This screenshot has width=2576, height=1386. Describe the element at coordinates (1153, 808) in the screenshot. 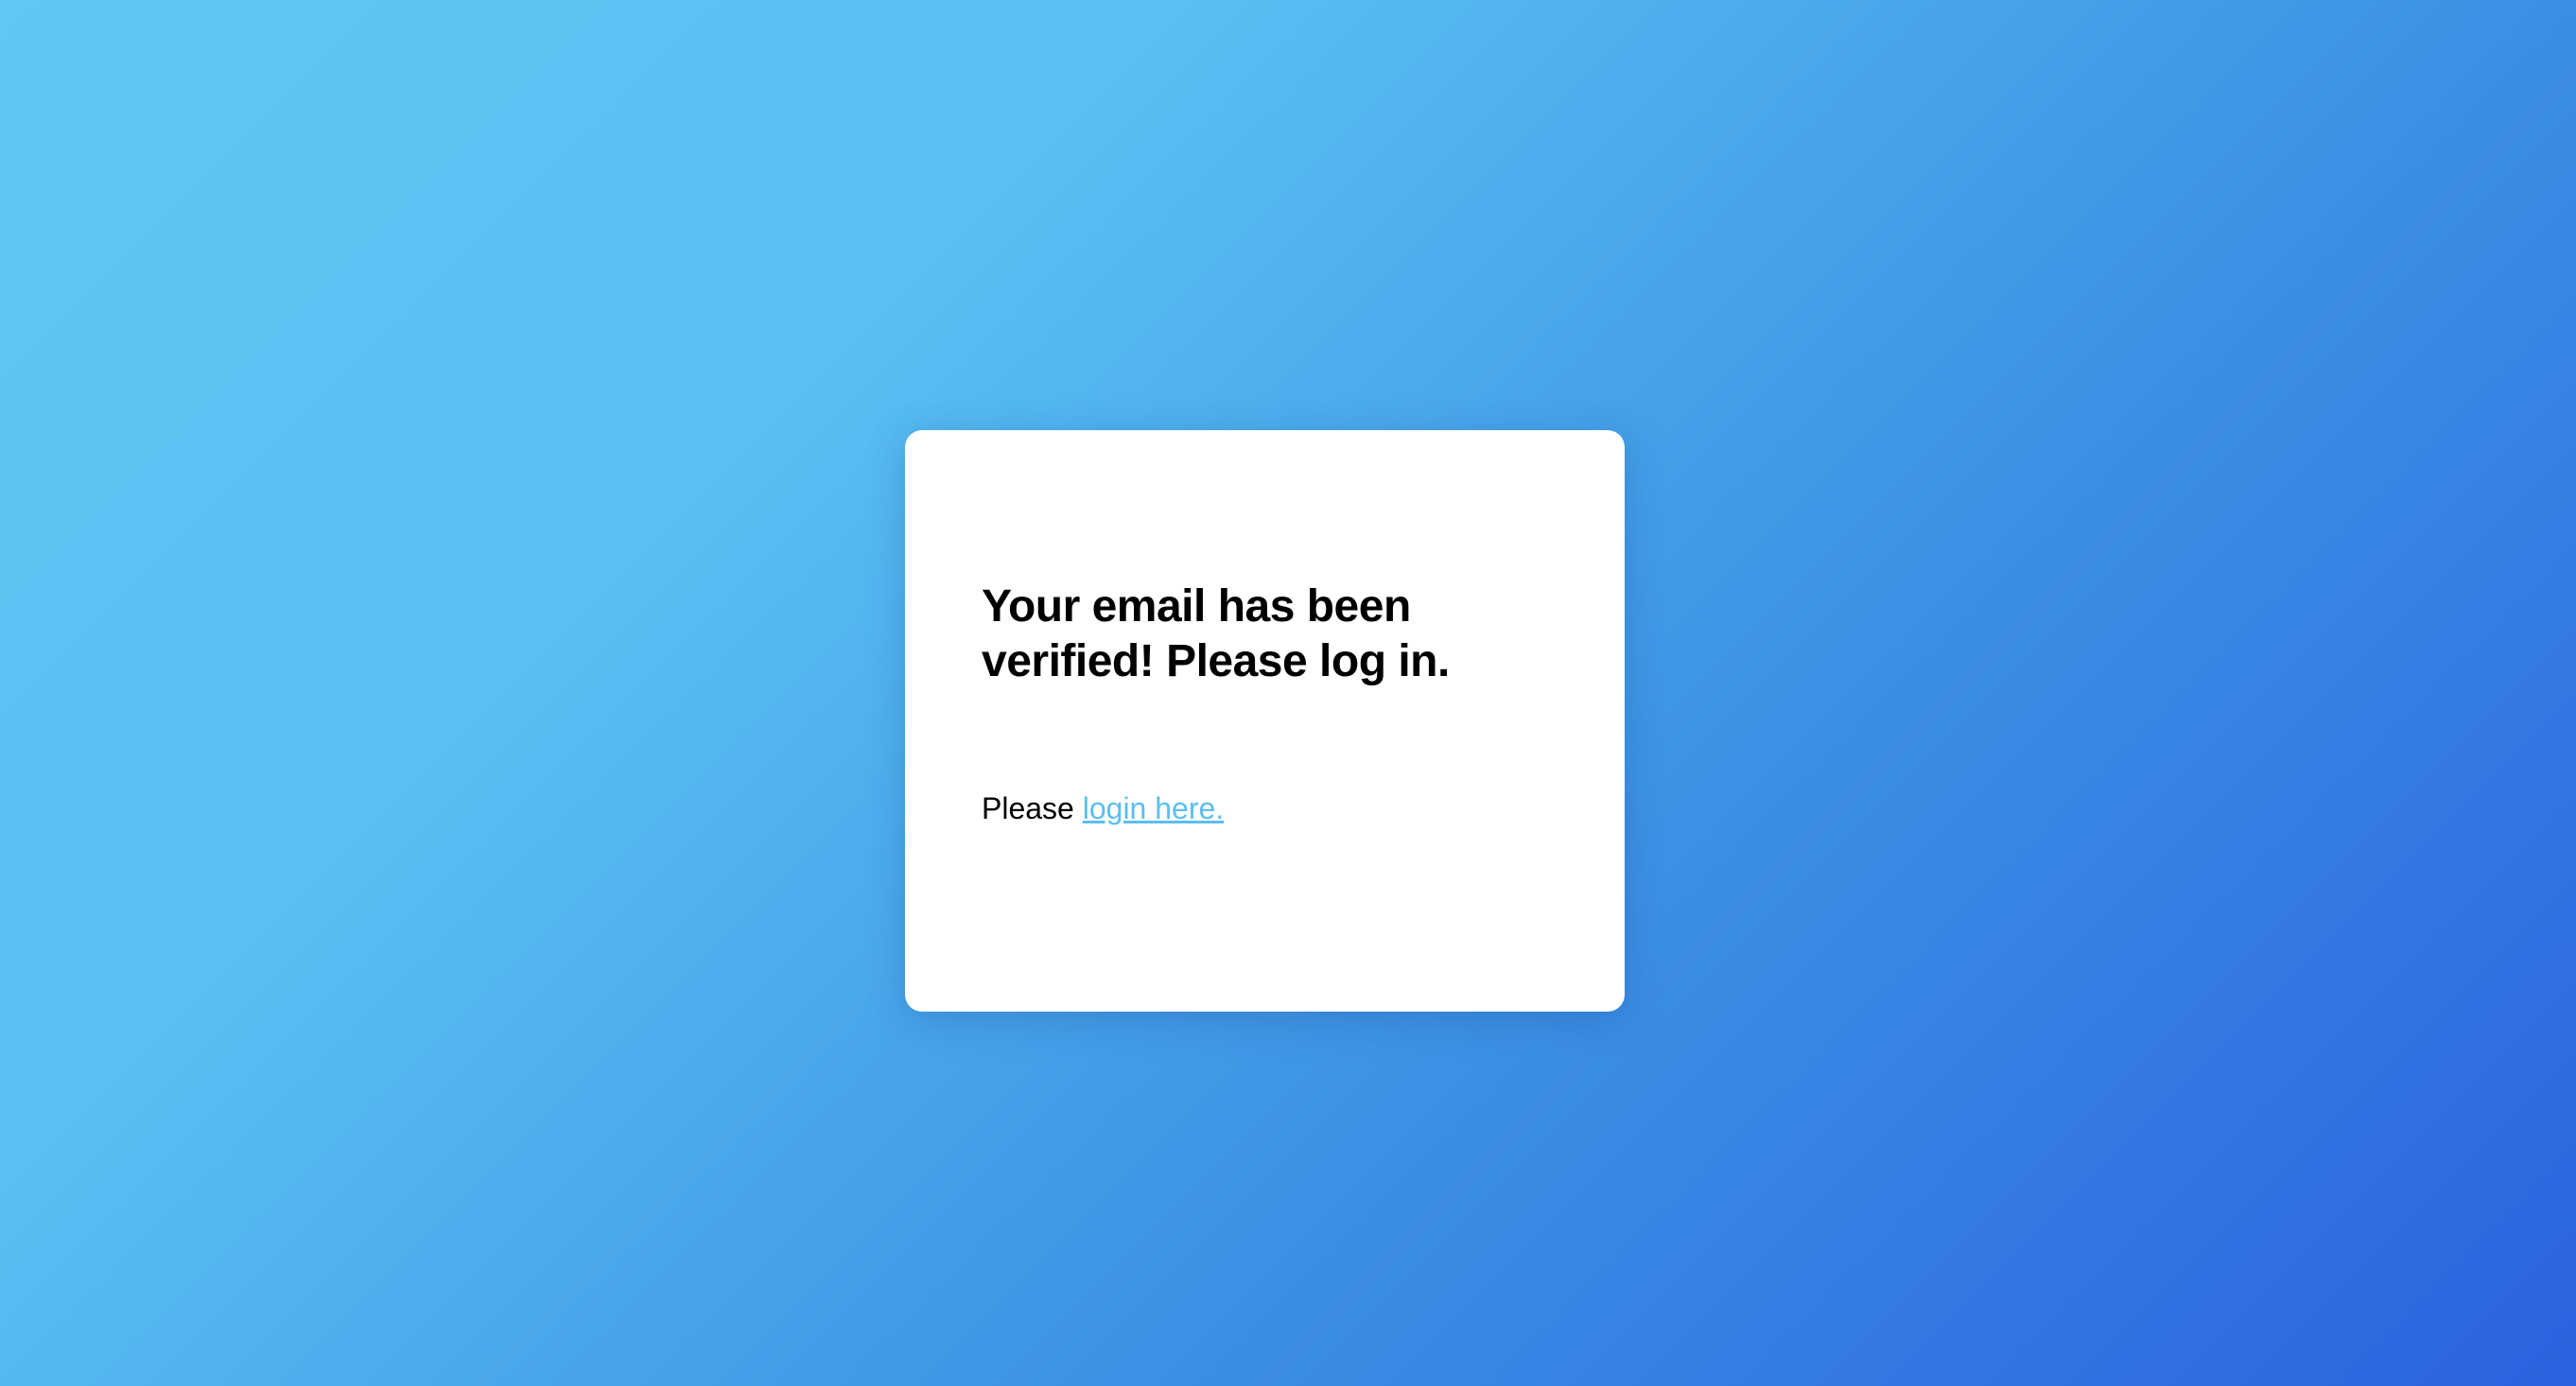

I see `login-link: login here.` at that location.